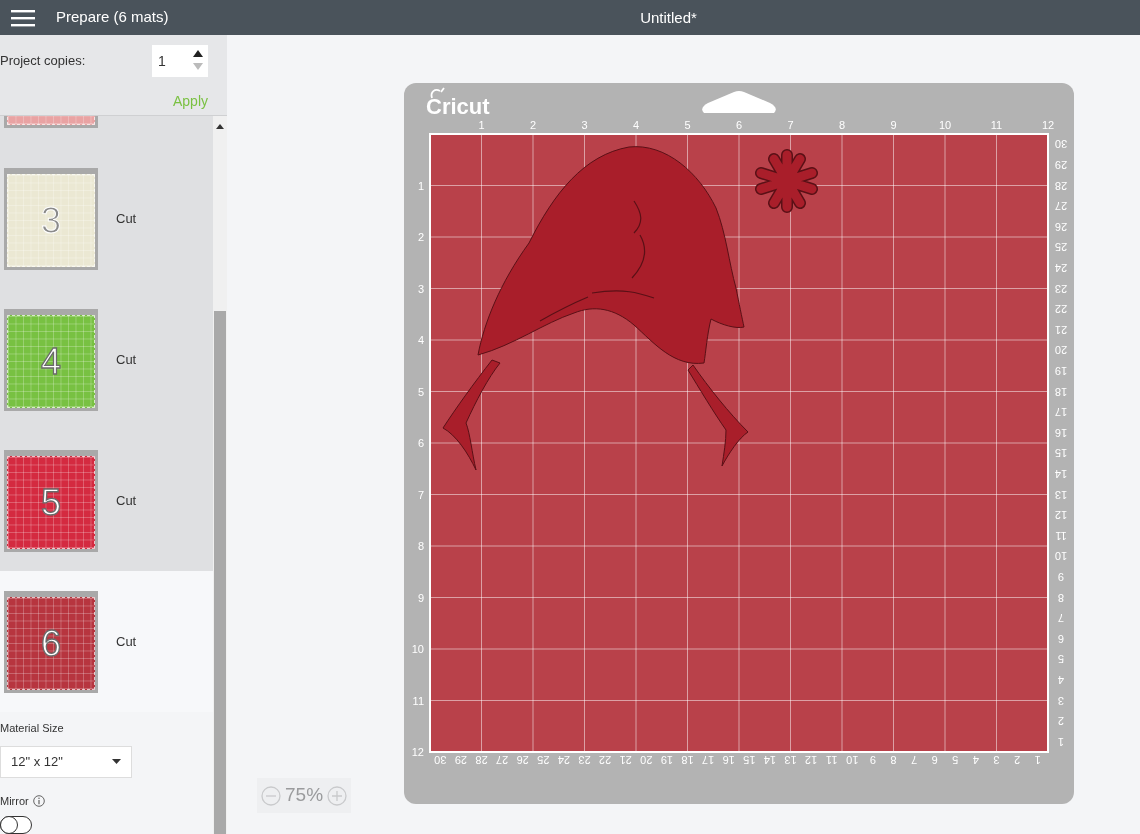 The width and height of the screenshot is (1140, 834). I want to click on ruler-number: 28, so click(481, 760).